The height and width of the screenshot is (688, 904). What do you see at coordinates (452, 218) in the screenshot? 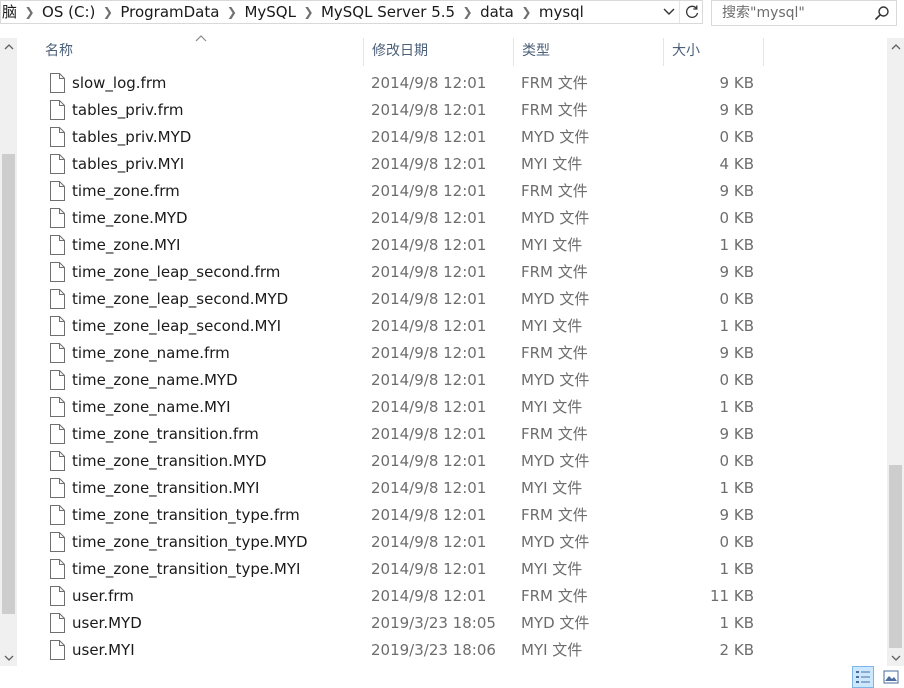
I see `file-row: time_zone.MYD 2014/9/8 12:01 MYD 文件 0 KB` at bounding box center [452, 218].